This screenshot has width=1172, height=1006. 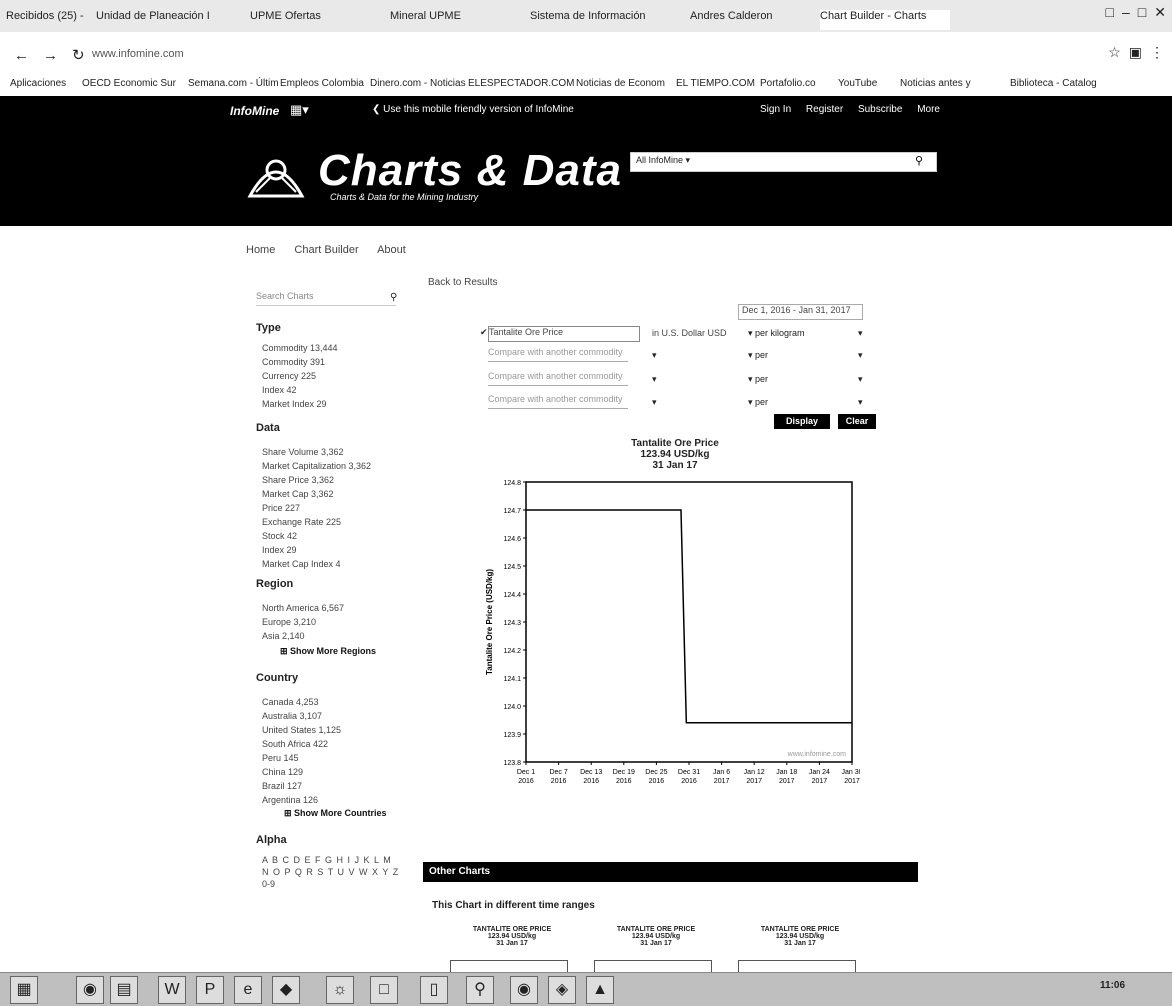 What do you see at coordinates (301, 564) in the screenshot?
I see `facet-data: Market Cap Index 4` at bounding box center [301, 564].